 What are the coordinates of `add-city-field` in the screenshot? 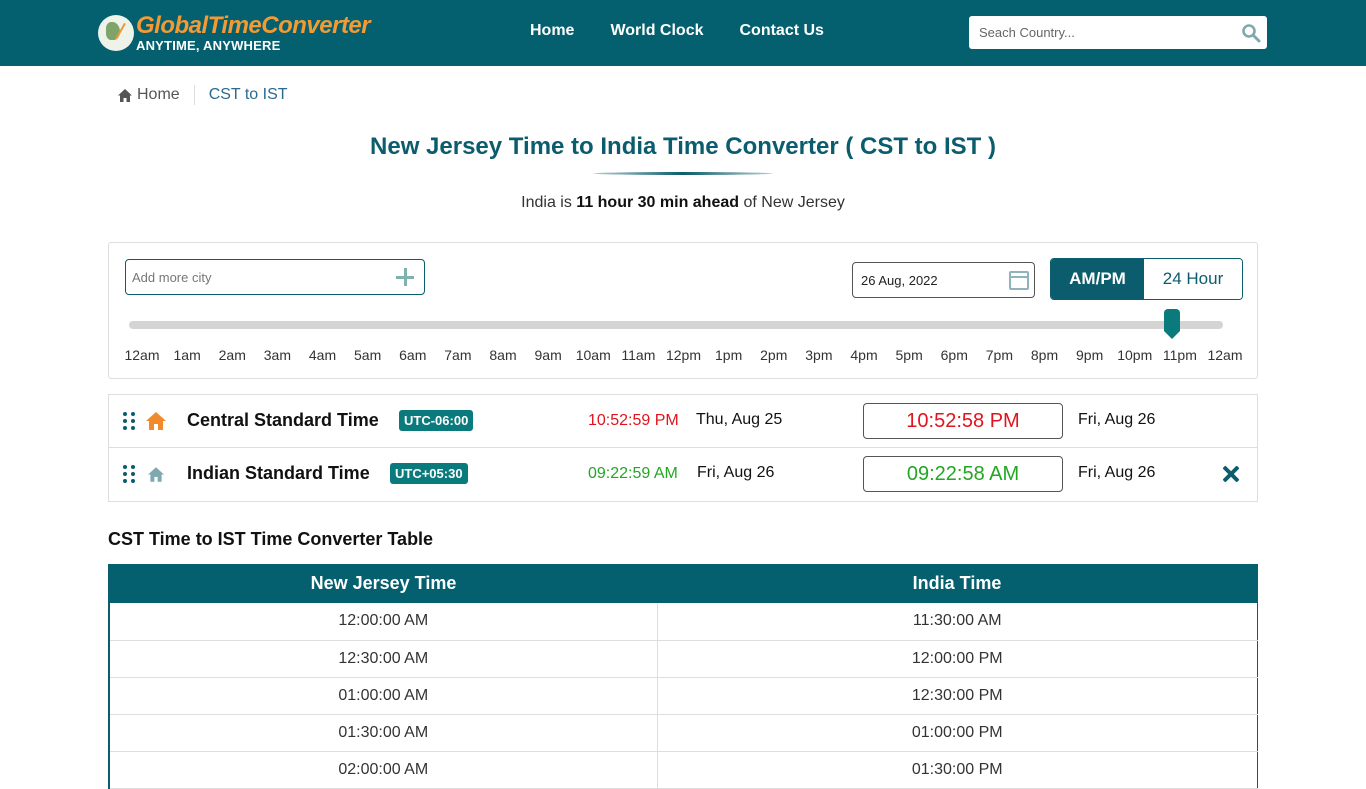 It's located at (275, 277).